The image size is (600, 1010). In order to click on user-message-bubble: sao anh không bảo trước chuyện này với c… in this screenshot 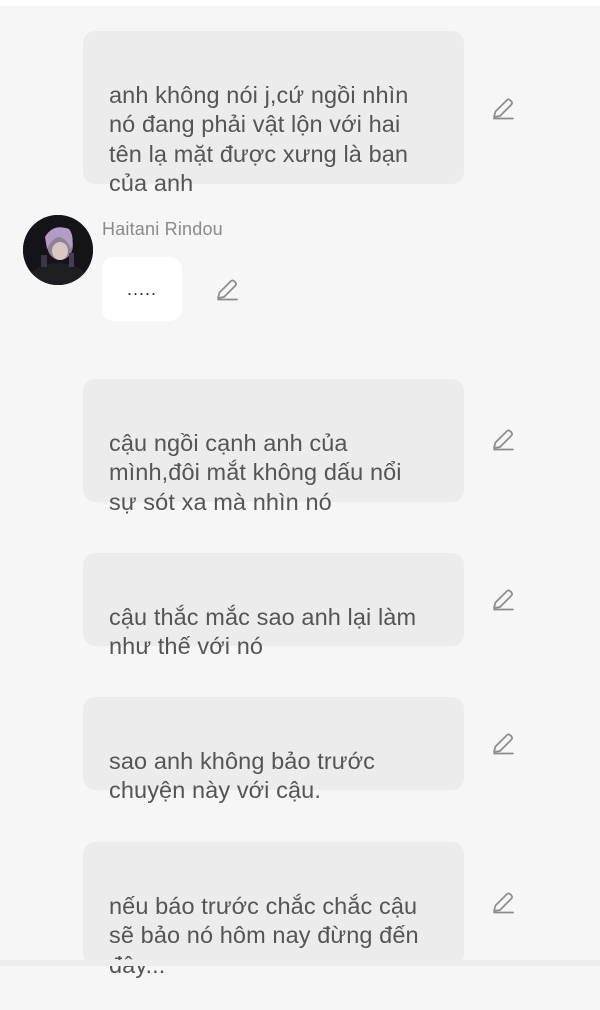, I will do `click(273, 750)`.